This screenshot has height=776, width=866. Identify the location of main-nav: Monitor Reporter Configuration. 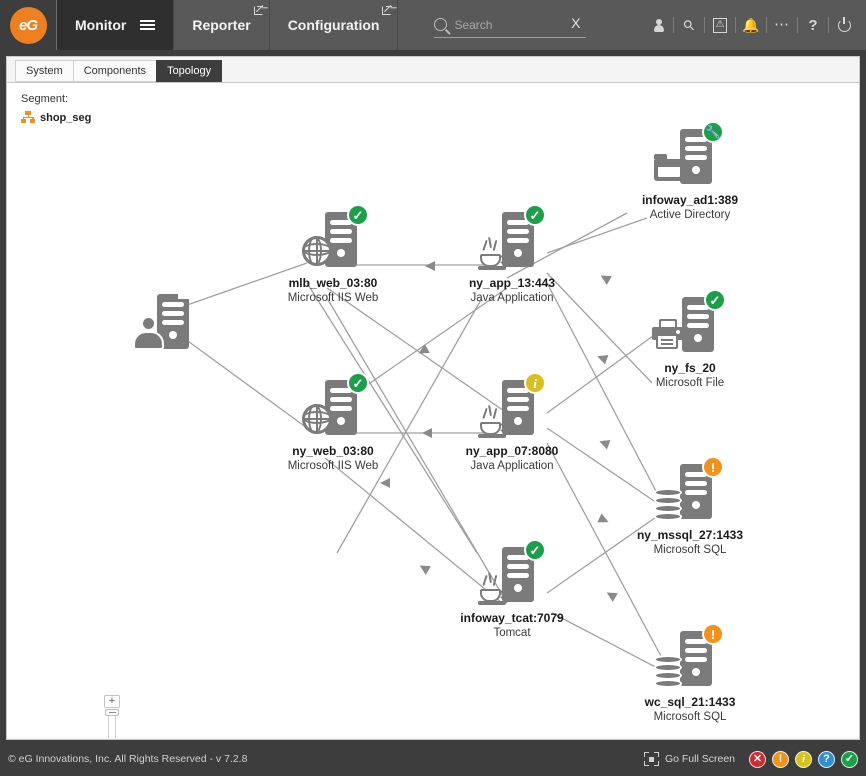
(227, 25).